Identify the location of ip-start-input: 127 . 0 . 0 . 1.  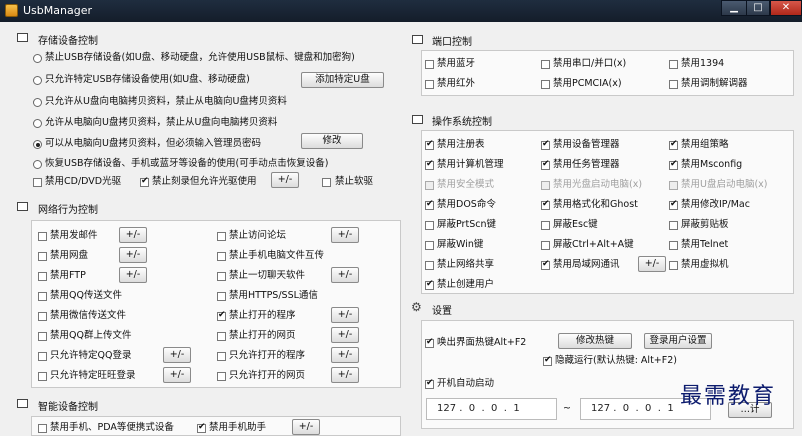
(491, 409).